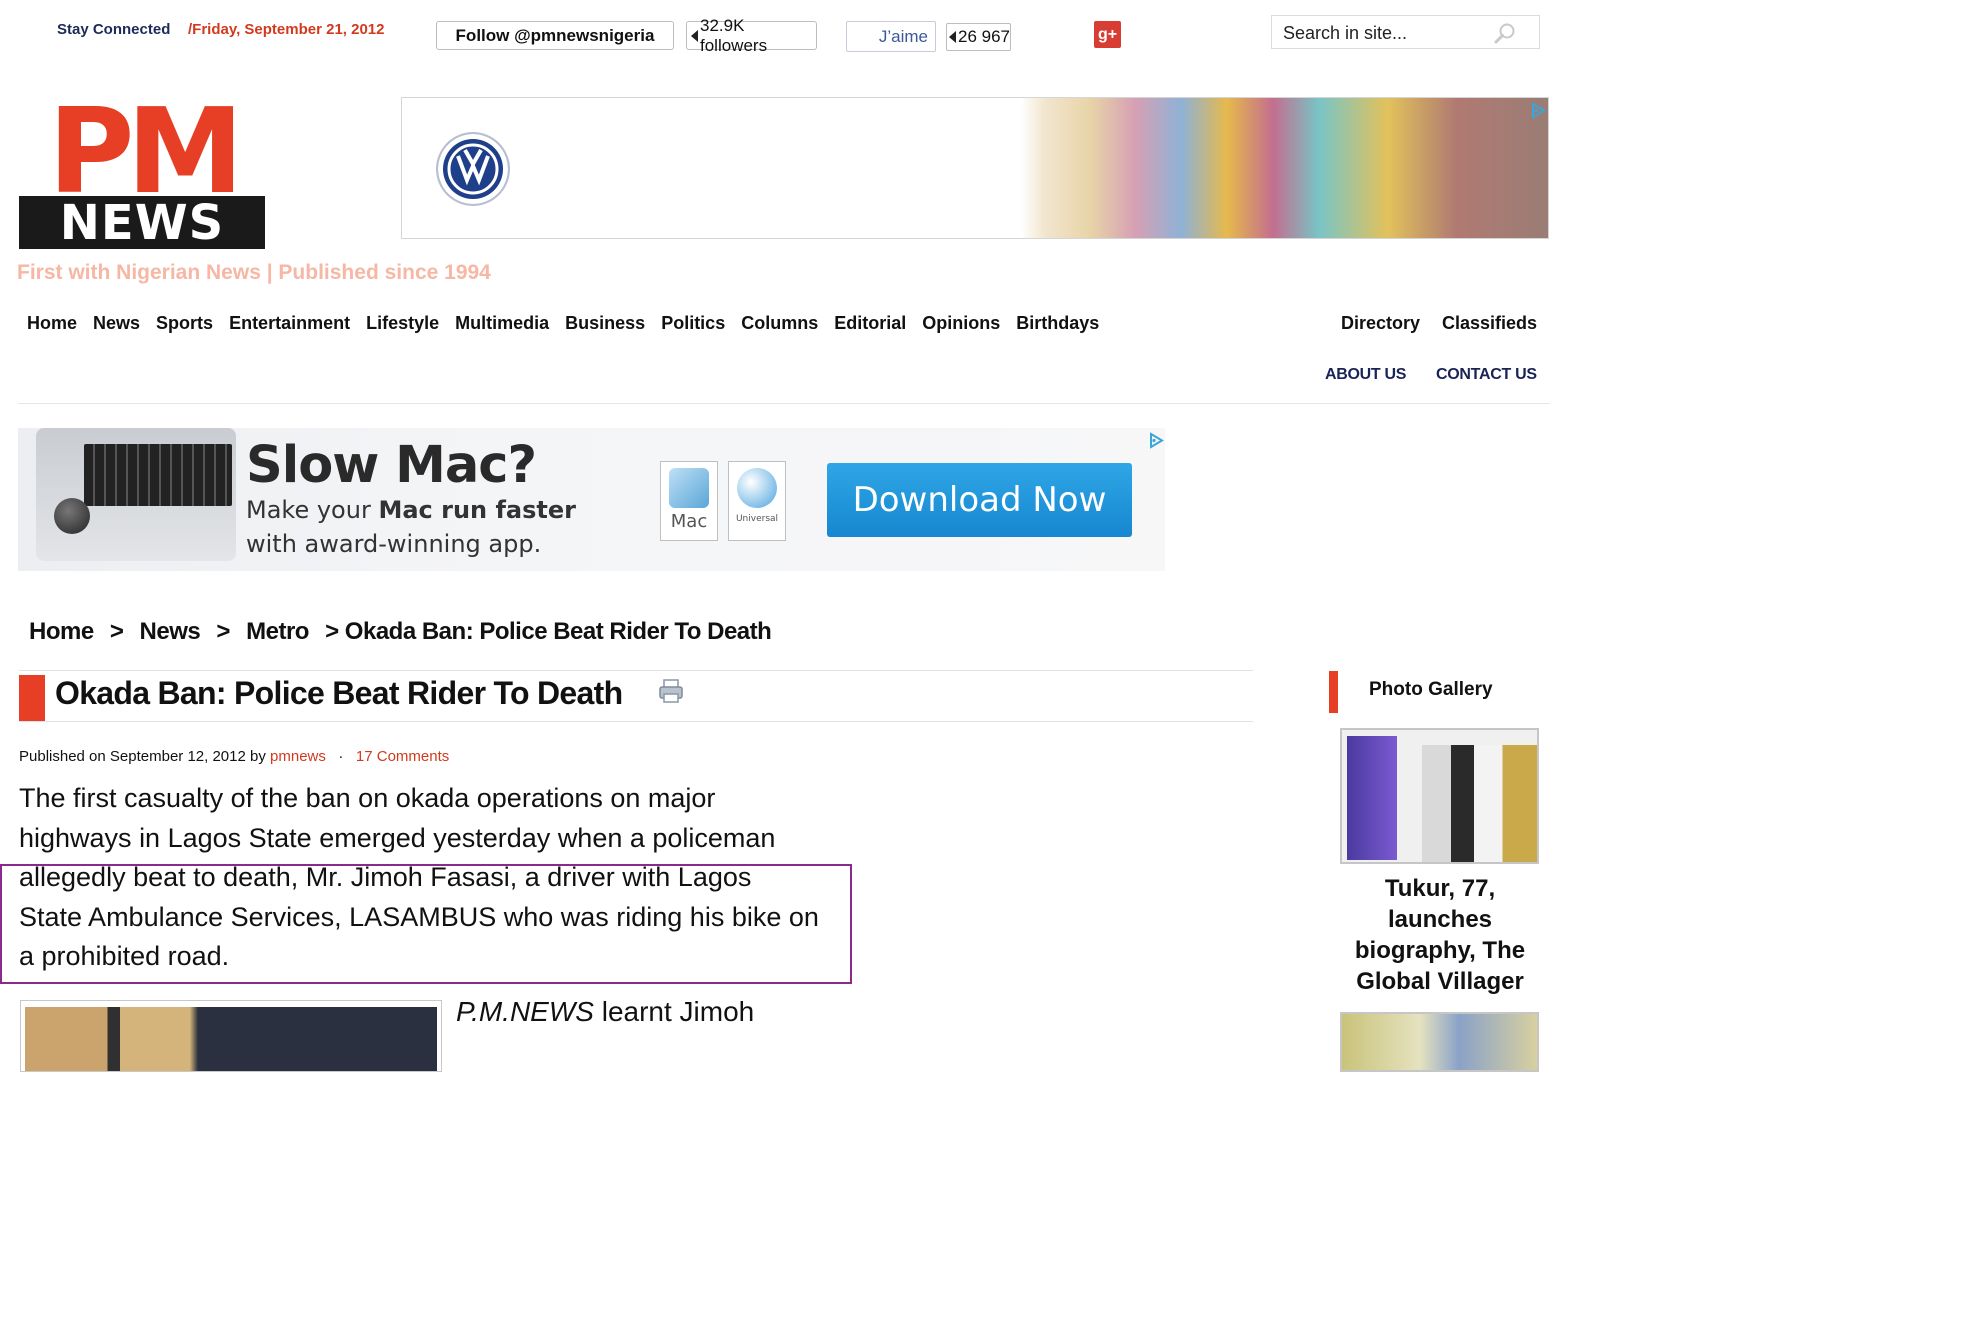 Image resolution: width=1987 pixels, height=1340 pixels. Describe the element at coordinates (984, 36) in the screenshot. I see `facebook-count-text: 26 967` at that location.